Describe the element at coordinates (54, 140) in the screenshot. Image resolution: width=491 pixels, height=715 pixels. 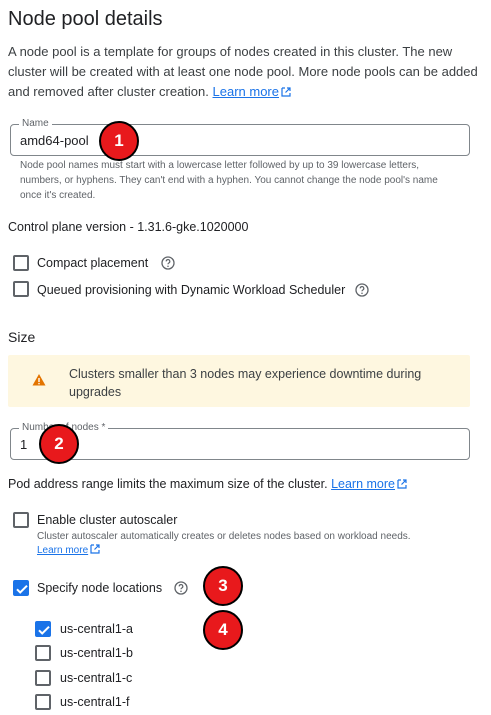
I see `name-field-value: amd64-pool` at that location.